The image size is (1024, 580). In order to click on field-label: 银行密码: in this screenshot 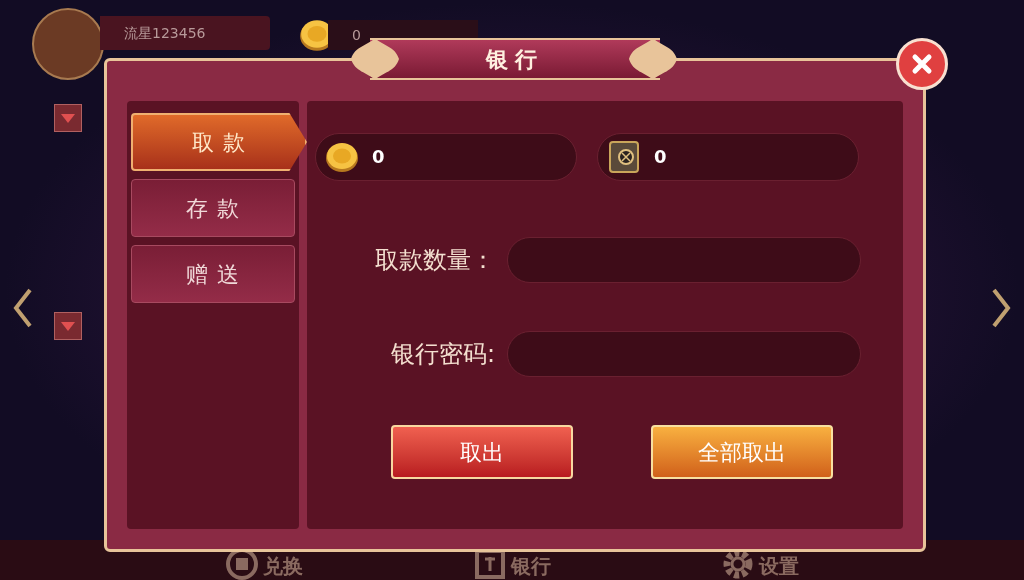, I will do `click(442, 354)`.